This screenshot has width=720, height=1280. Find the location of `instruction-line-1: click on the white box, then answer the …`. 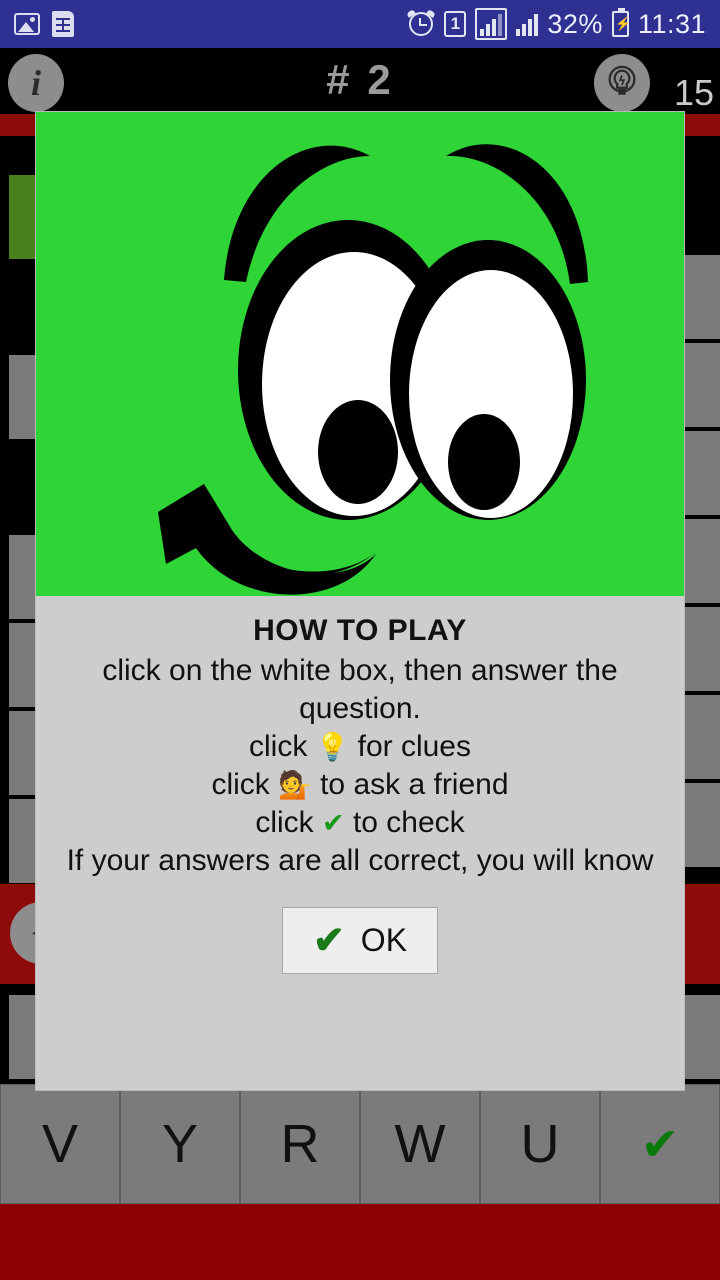

instruction-line-1: click on the white box, then answer the … is located at coordinates (360, 690).